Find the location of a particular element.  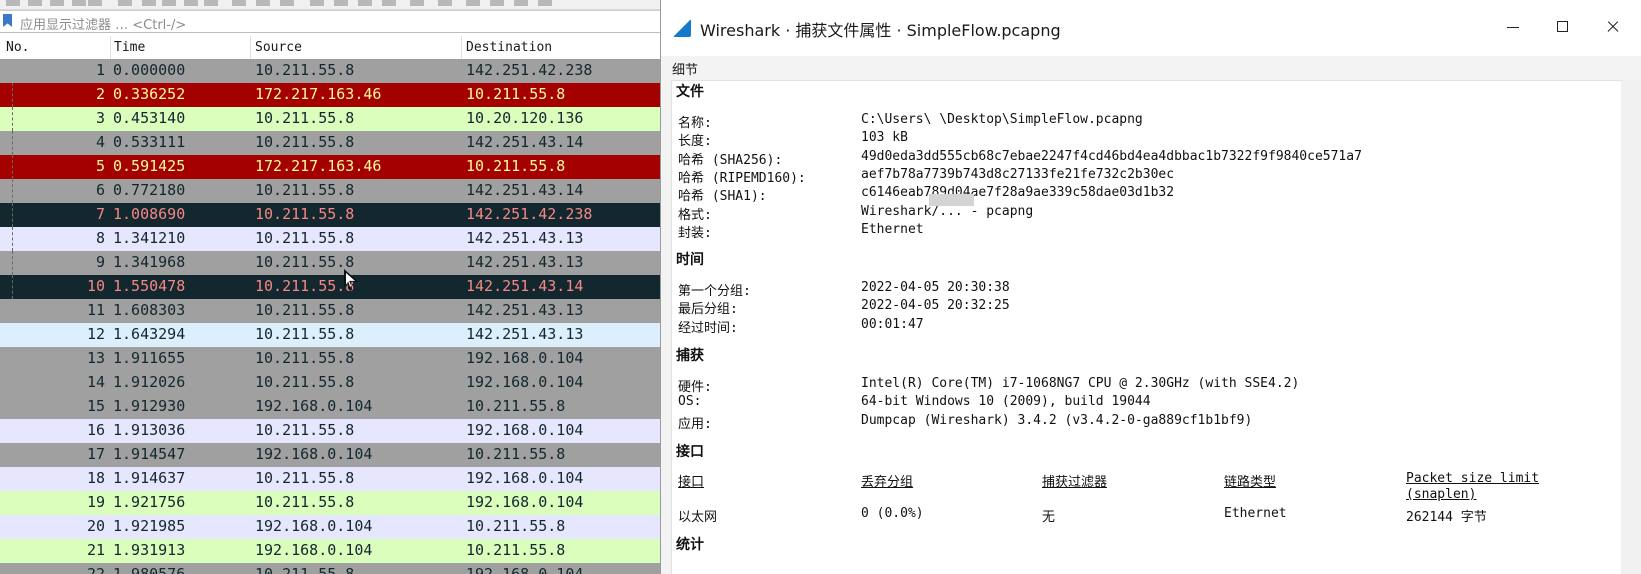

packet-no: 14 is located at coordinates (95, 382).